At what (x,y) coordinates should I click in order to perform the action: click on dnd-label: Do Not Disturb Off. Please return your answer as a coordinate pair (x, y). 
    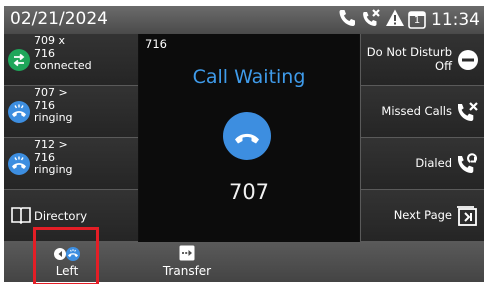
    Looking at the image, I should click on (409, 59).